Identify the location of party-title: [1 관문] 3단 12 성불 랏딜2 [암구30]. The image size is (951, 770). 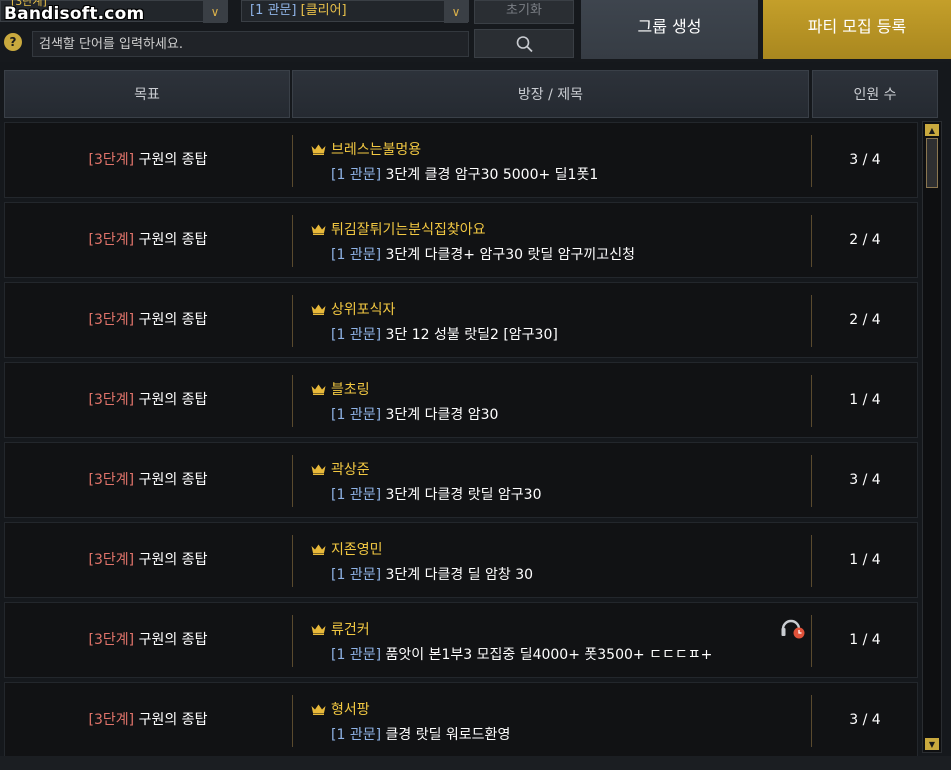
(444, 334).